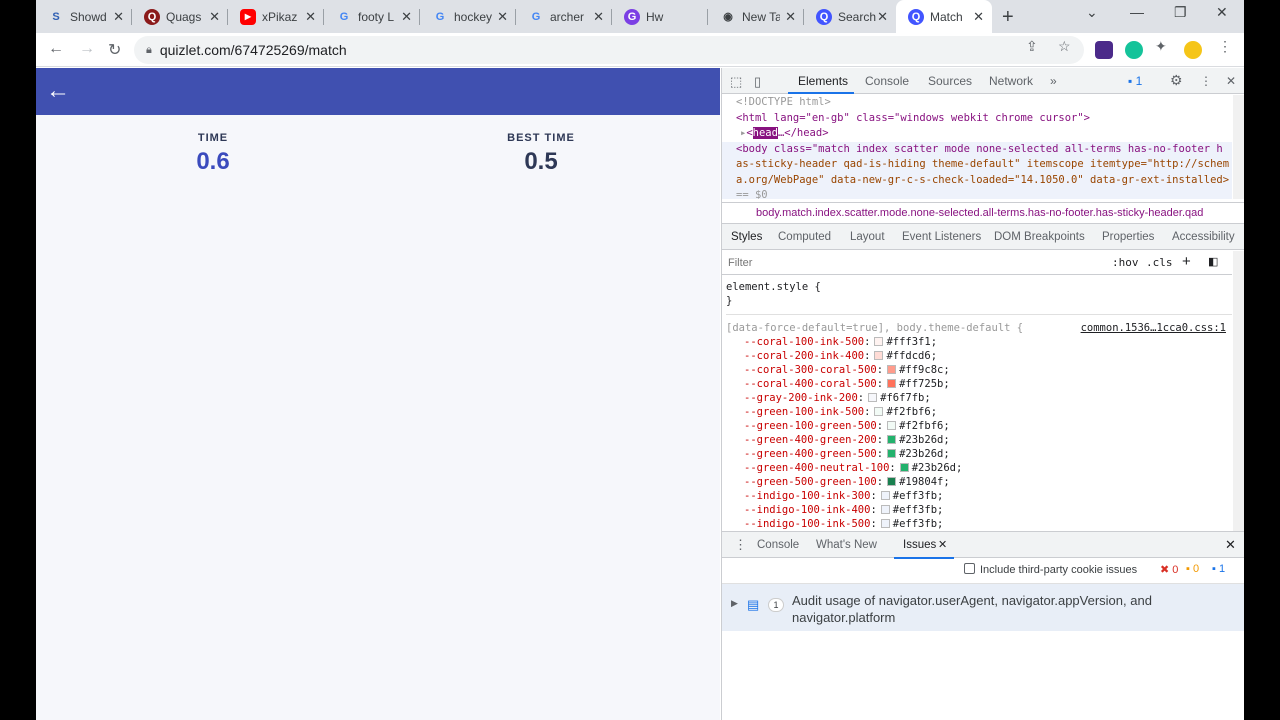 The width and height of the screenshot is (1280, 720). Describe the element at coordinates (823, 81) in the screenshot. I see `tab-elements: Elements` at that location.